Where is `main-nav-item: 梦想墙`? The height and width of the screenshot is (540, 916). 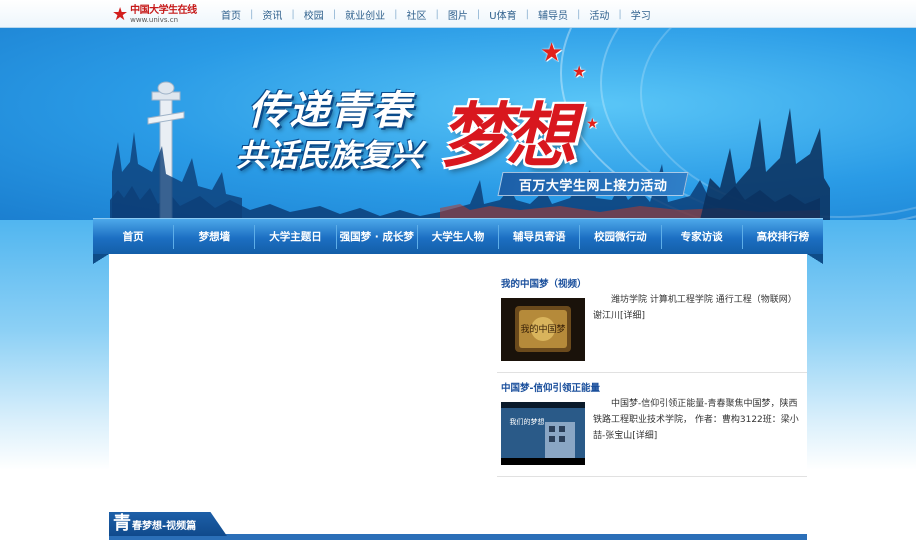
main-nav-item: 梦想墙 is located at coordinates (215, 236).